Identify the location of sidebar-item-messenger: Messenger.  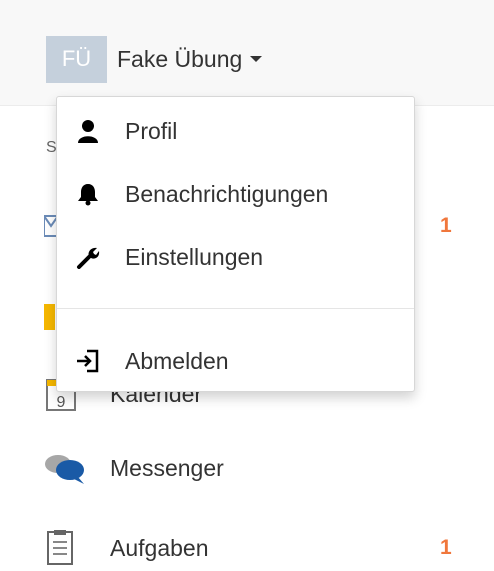
(254, 468).